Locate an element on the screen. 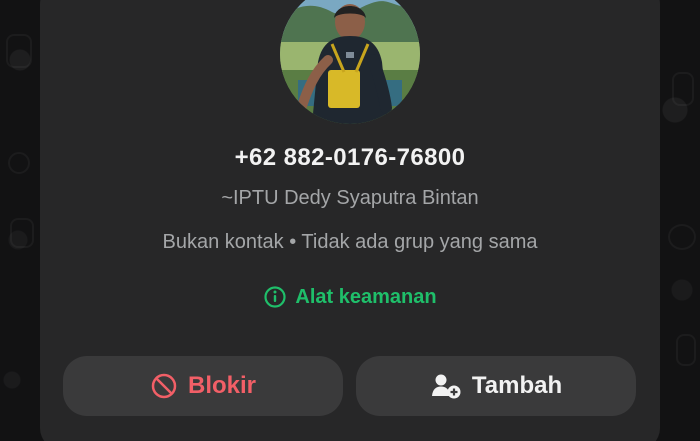 Image resolution: width=700 pixels, height=441 pixels. block-icon is located at coordinates (164, 386).